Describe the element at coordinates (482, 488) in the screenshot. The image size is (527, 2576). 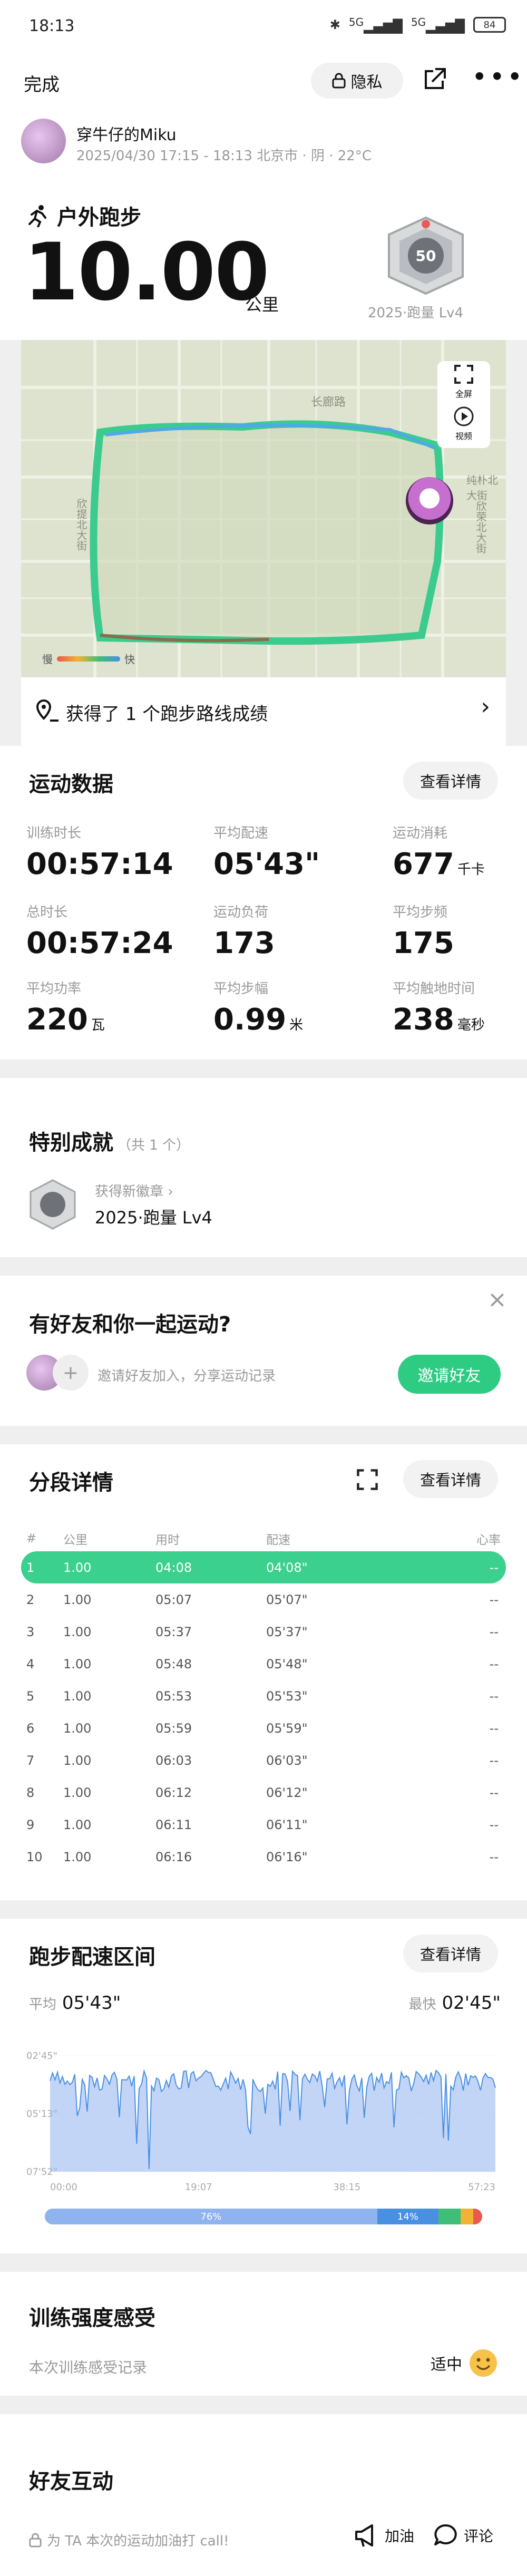
I see `street-label-4: 纯朴北大街` at that location.